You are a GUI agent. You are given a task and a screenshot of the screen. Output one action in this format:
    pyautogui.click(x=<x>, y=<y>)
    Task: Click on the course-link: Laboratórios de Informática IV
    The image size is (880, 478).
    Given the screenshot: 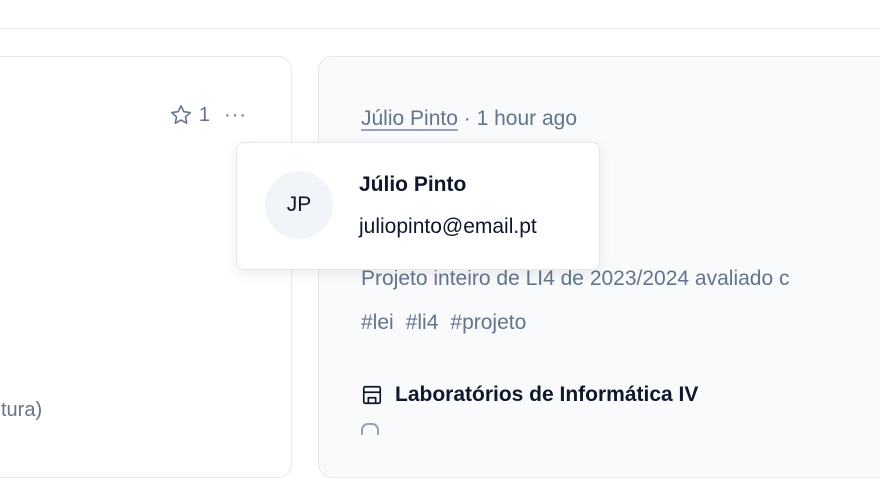 What is the action you would take?
    pyautogui.click(x=529, y=395)
    